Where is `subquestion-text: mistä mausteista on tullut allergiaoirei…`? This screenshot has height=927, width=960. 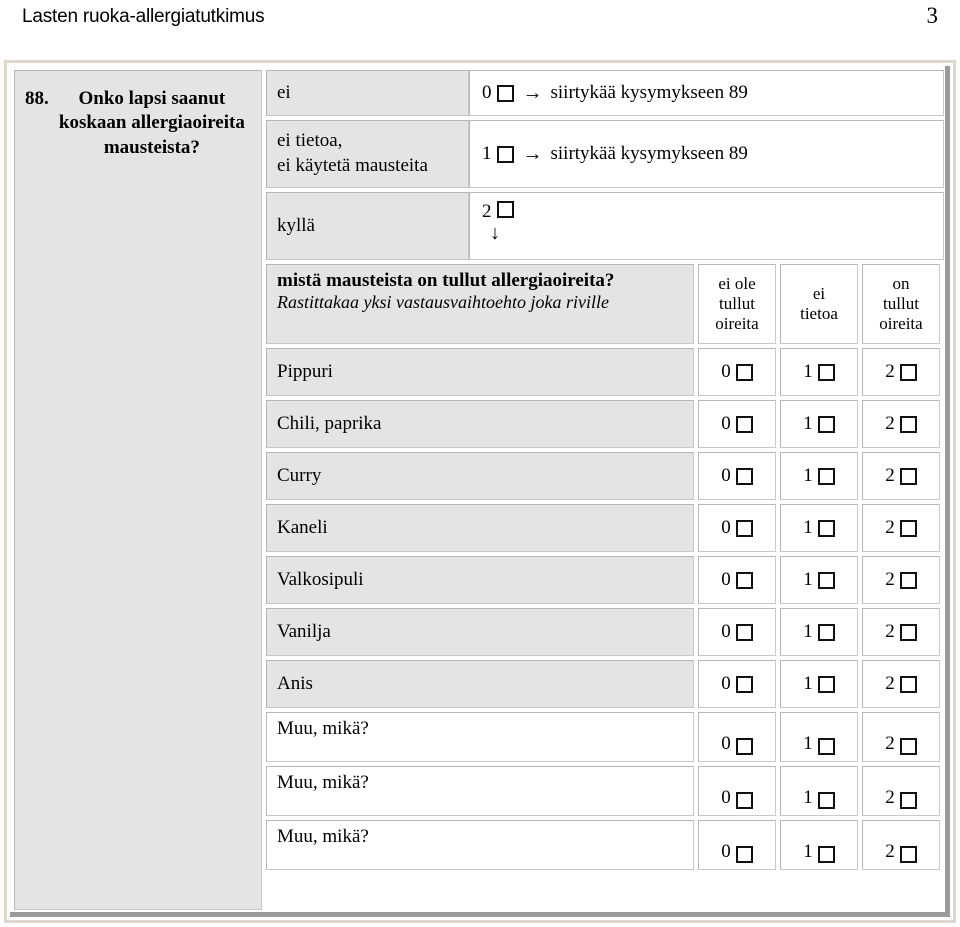
subquestion-text: mistä mausteista on tullut allergiaoirei… is located at coordinates (446, 280).